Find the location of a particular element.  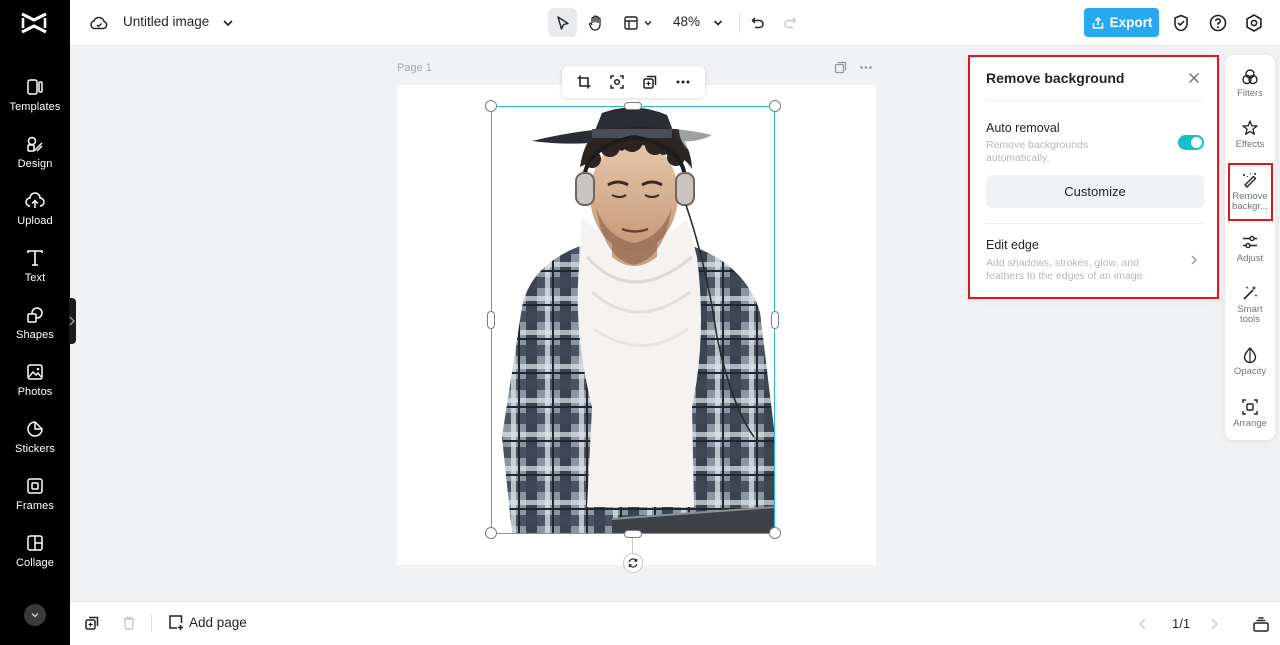

sidebar-item-design: Design is located at coordinates (35, 153).